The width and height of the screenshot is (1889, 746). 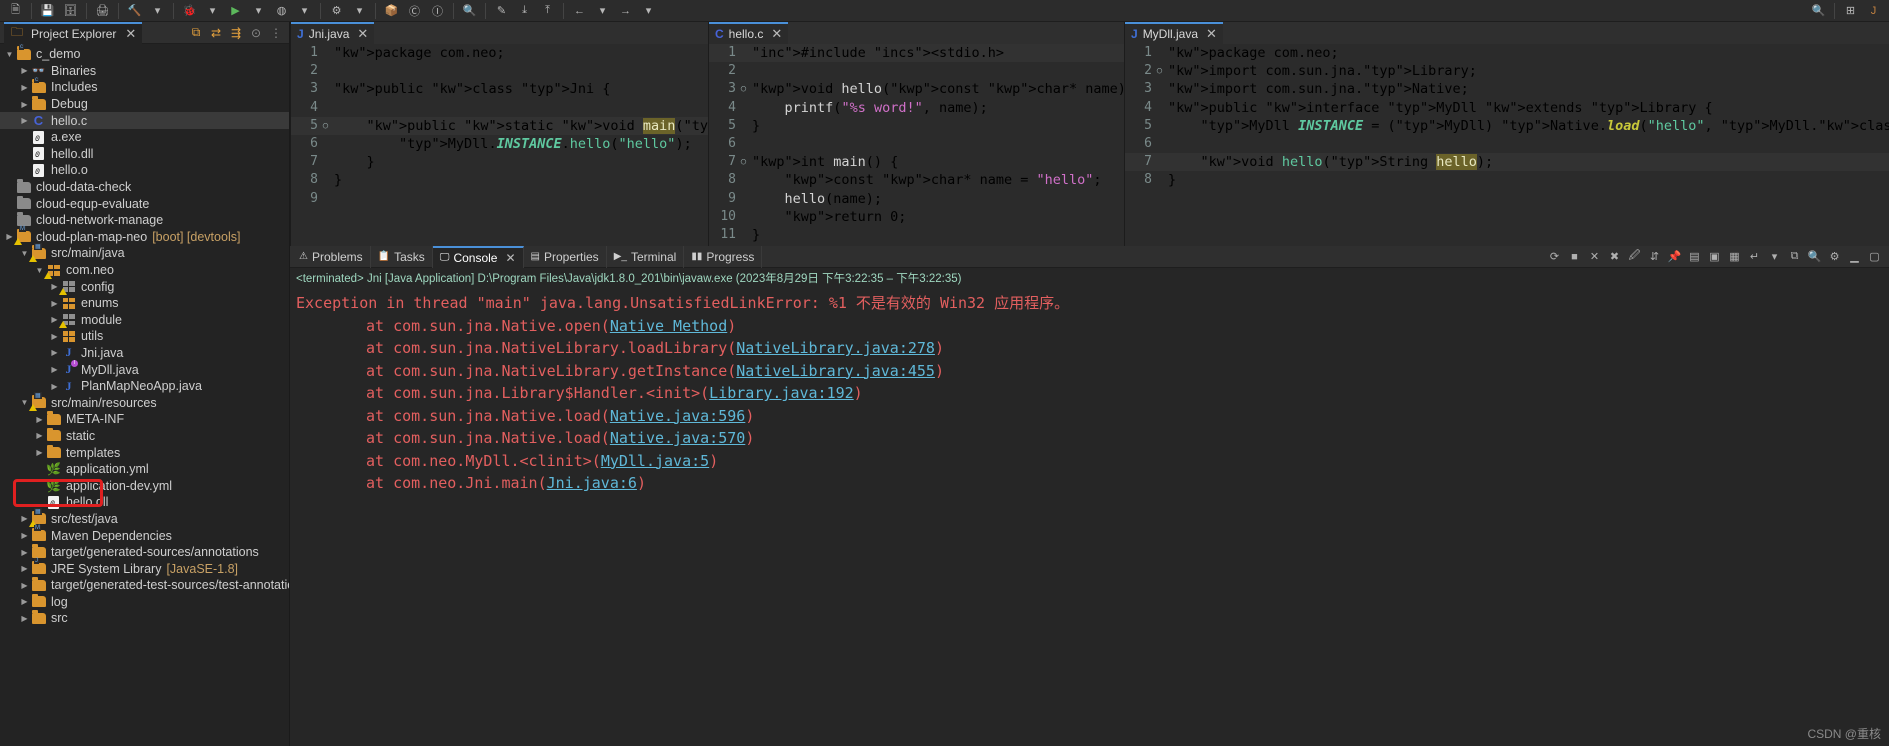 I want to click on tree-item-cloud-network-manage: cloud-network-manage, so click(x=144, y=220).